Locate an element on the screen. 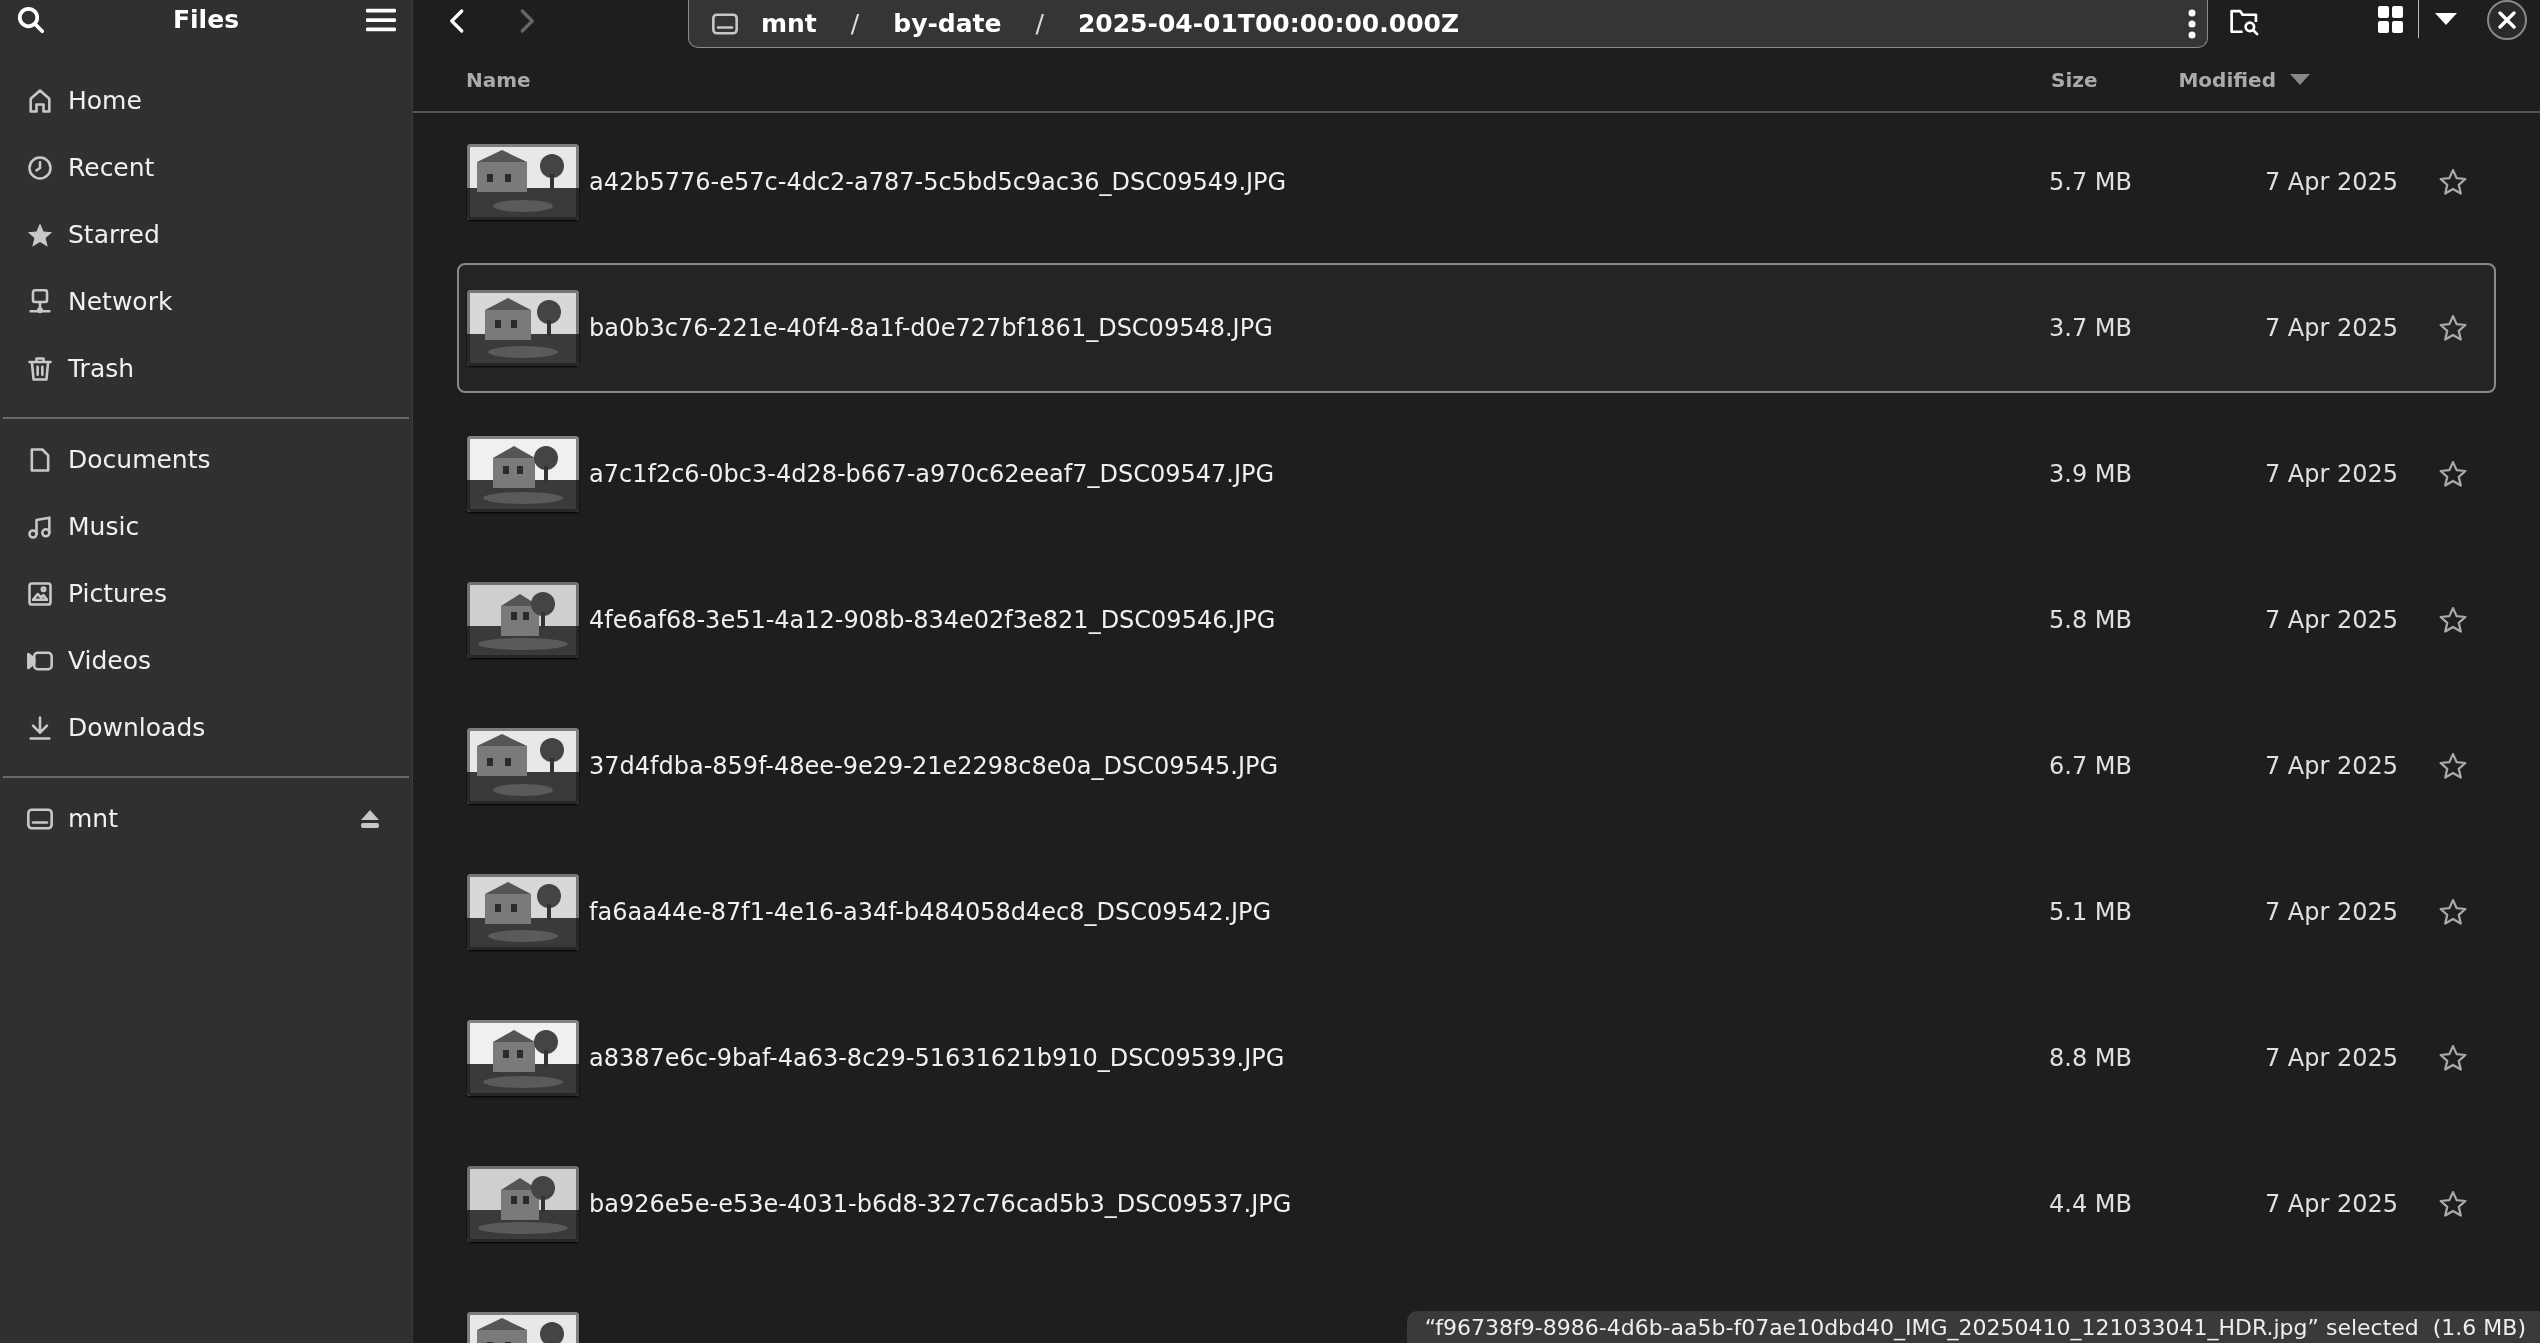  column-header: Modified is located at coordinates (2227, 79).